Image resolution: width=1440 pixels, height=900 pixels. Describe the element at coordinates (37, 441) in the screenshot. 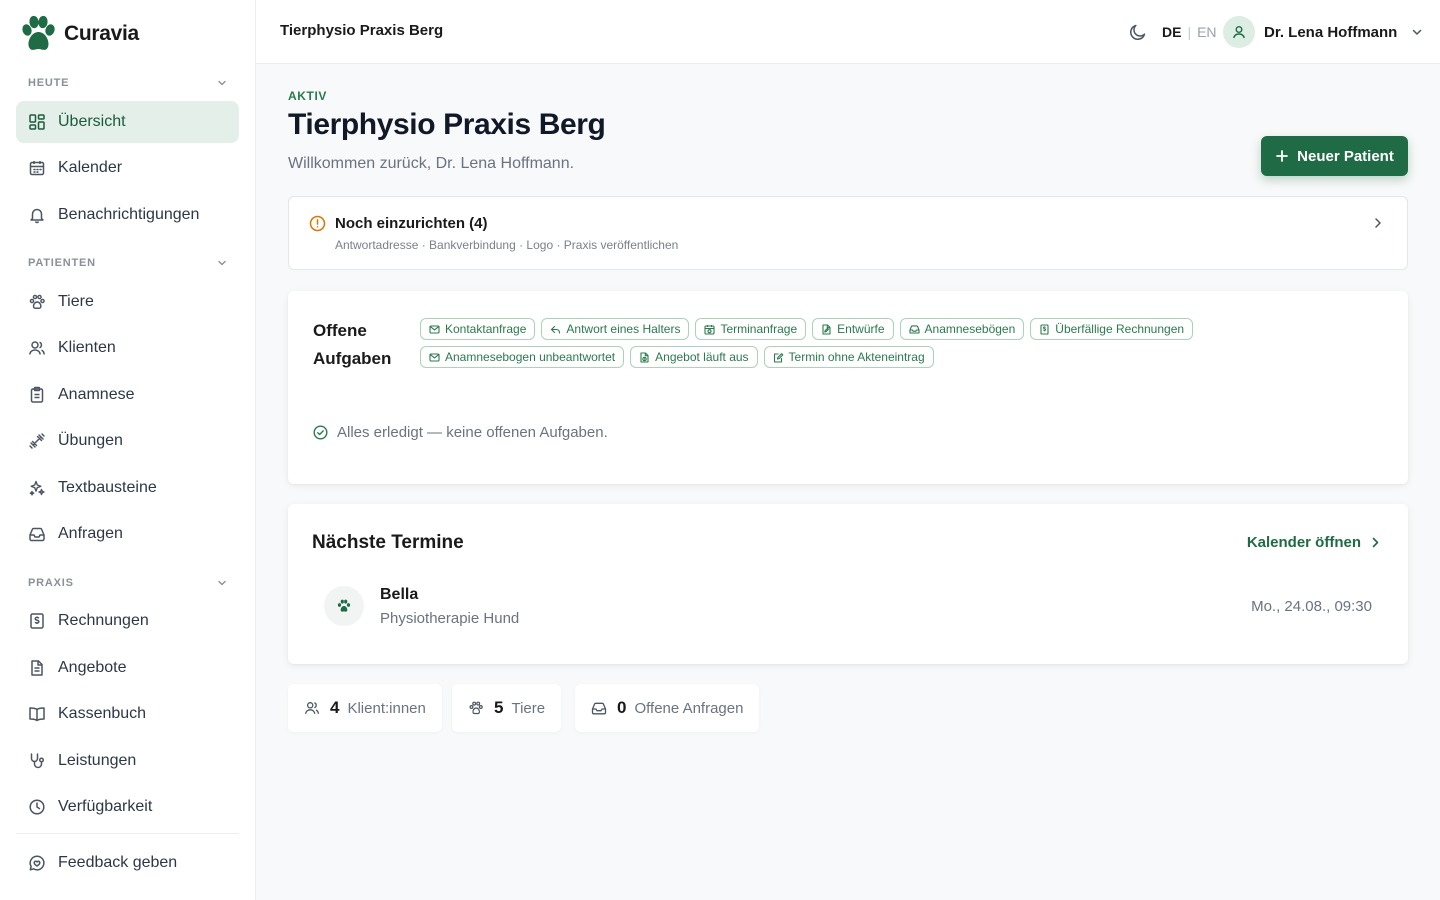

I see `dumbbell-icon` at that location.